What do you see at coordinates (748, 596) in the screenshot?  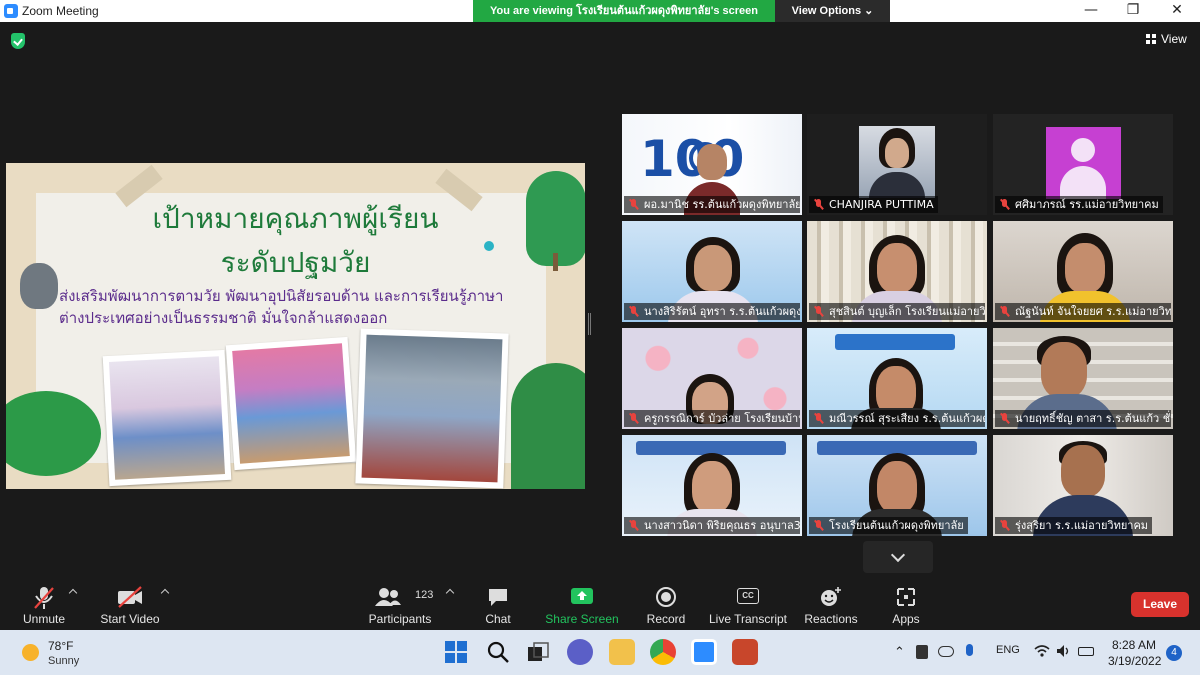 I see `closed-caption-icon: CC` at bounding box center [748, 596].